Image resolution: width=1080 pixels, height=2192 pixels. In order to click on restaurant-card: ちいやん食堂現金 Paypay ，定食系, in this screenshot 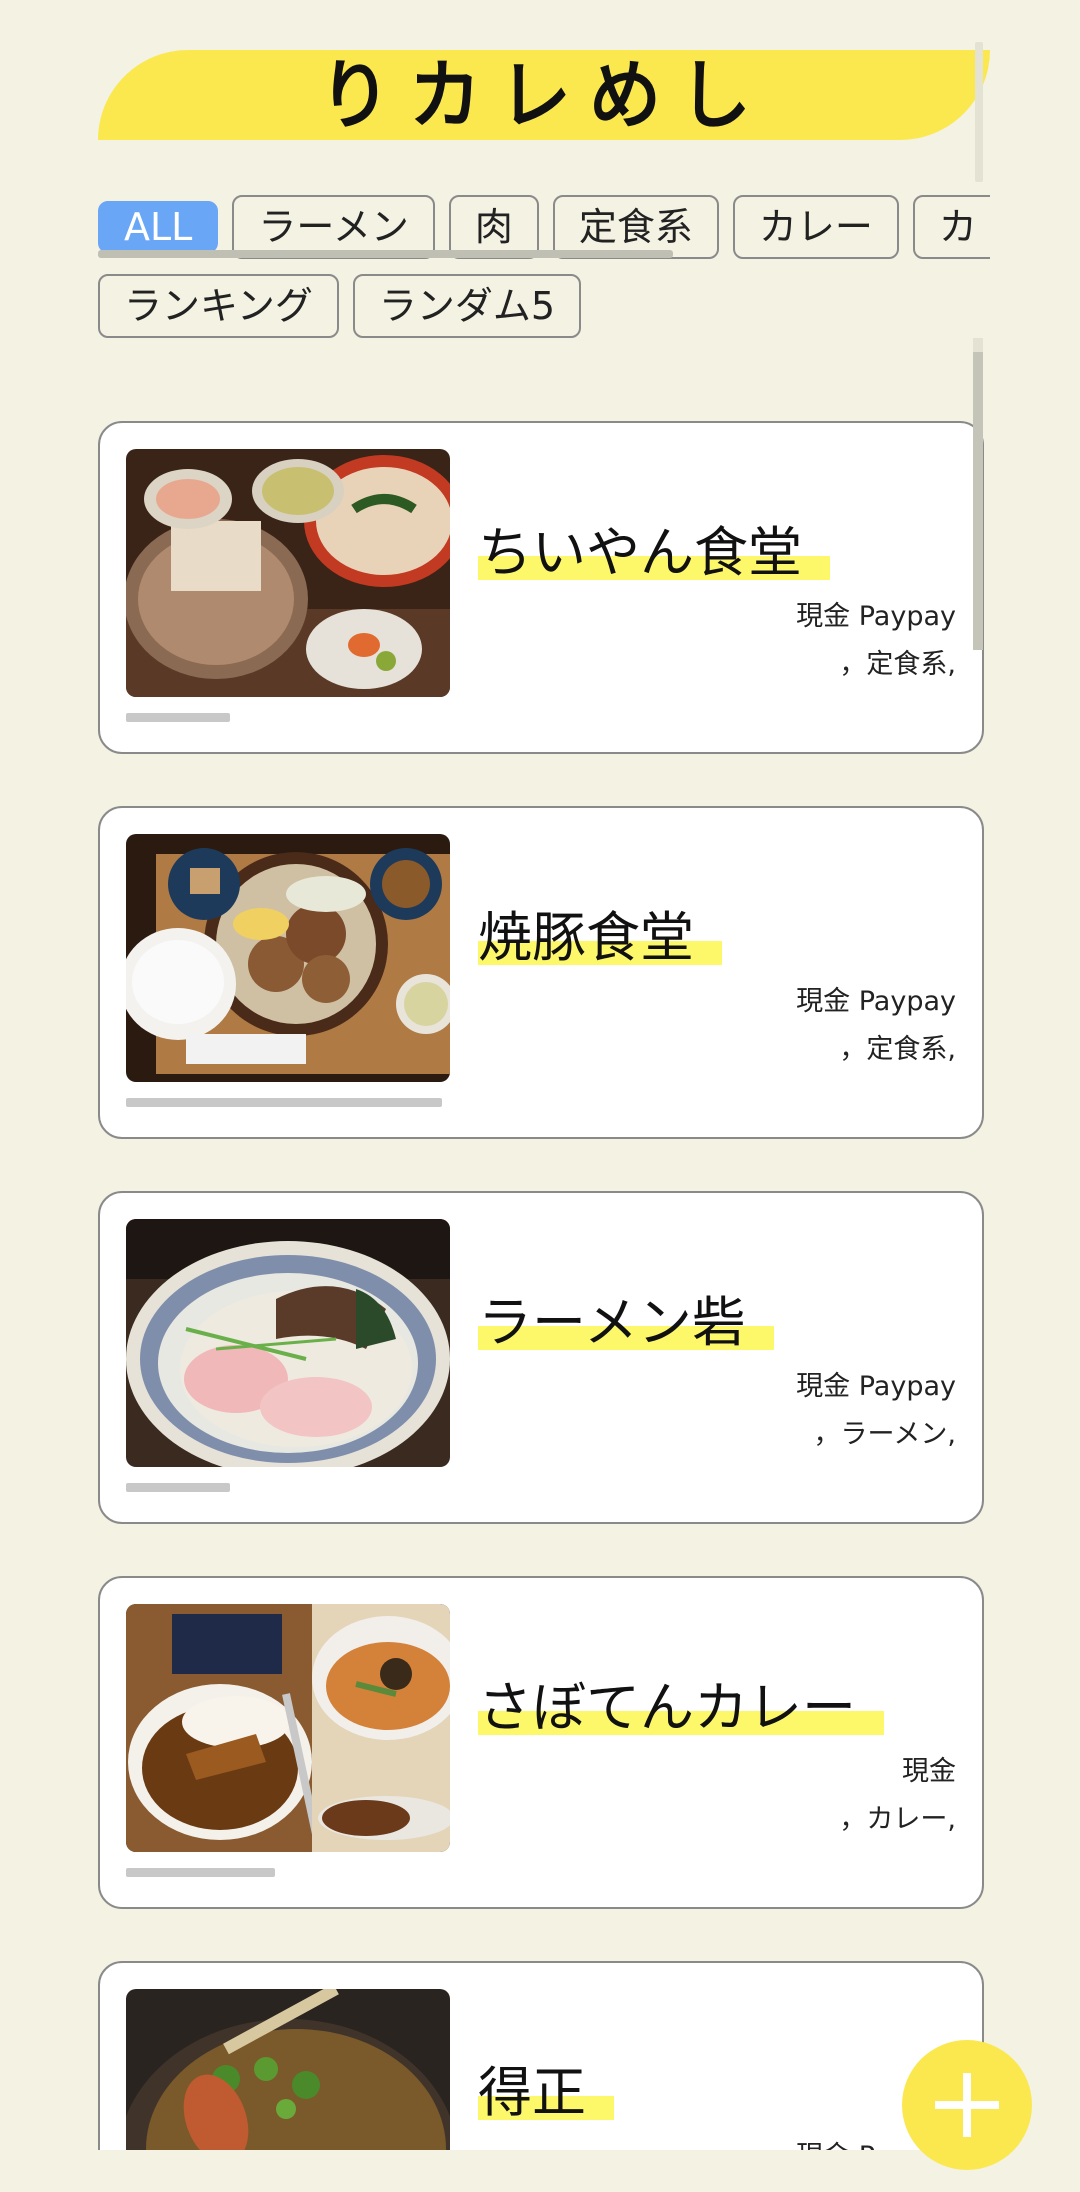, I will do `click(541, 587)`.